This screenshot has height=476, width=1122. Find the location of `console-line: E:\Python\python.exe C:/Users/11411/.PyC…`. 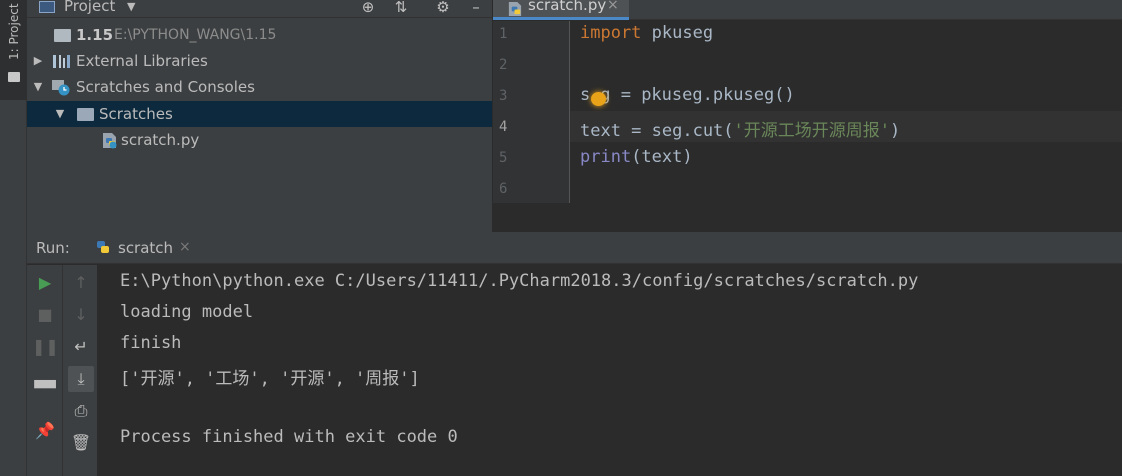

console-line: E:\Python\python.exe C:/Users/11411/.PyC… is located at coordinates (519, 281).